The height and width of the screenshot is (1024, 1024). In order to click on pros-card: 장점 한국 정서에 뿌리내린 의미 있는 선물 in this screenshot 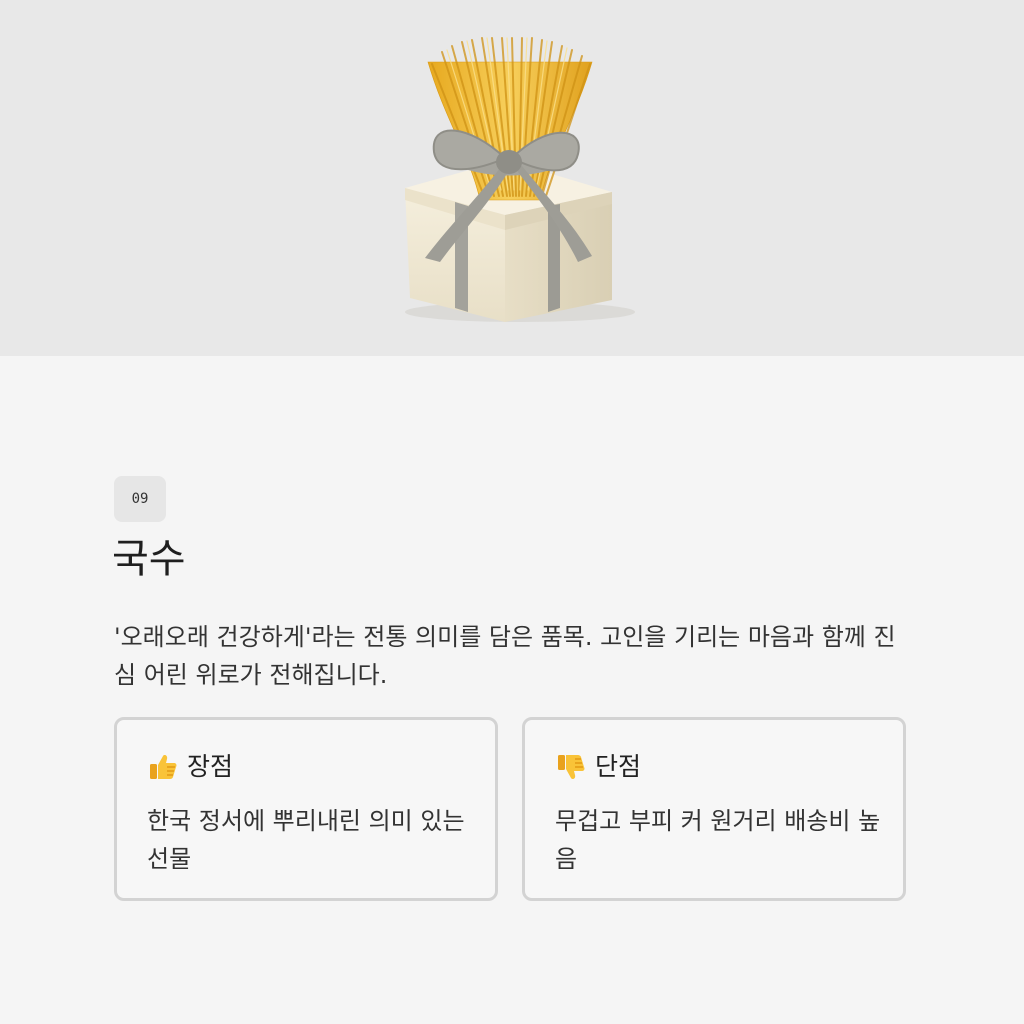, I will do `click(306, 809)`.